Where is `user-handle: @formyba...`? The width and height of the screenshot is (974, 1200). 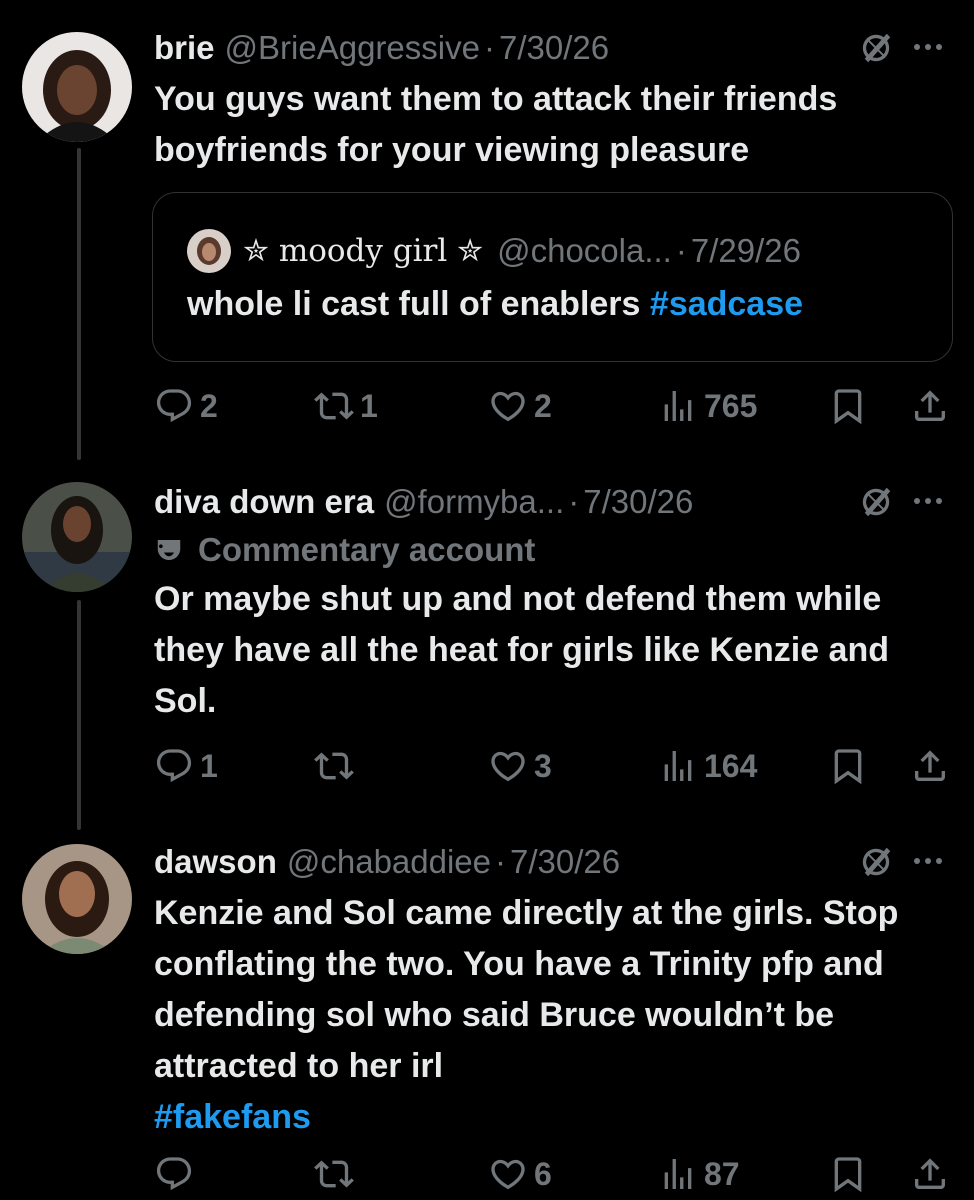
user-handle: @formyba... is located at coordinates (474, 502).